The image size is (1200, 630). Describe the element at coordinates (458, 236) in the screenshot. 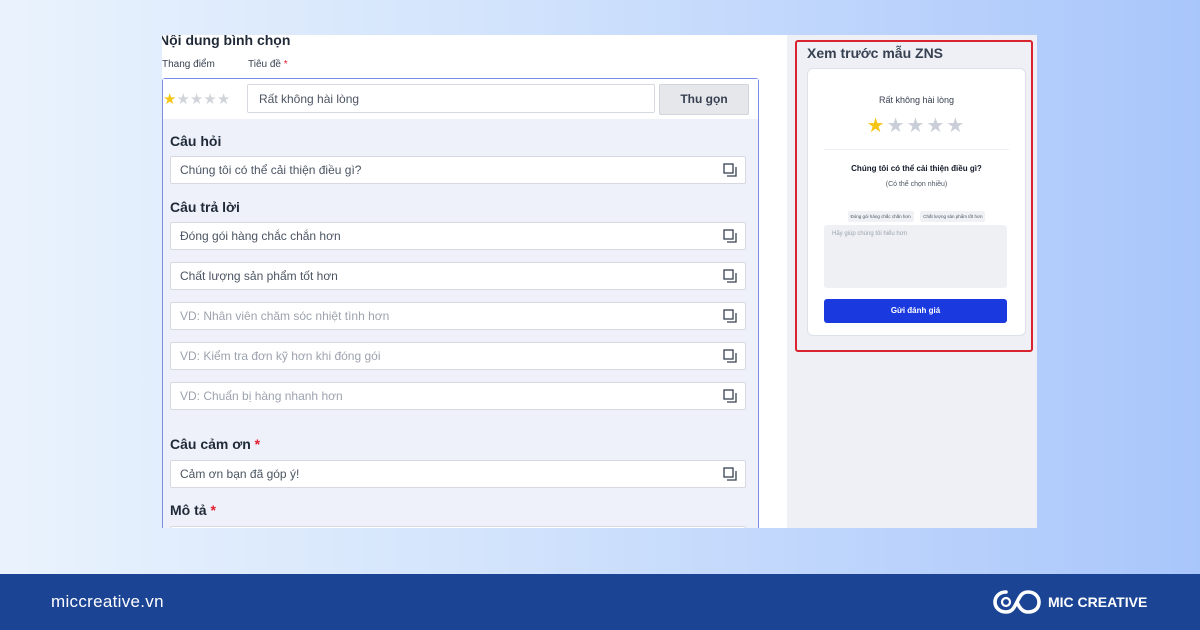

I see `answer-field-1: Đóng gói hàng chắc chắn hơn` at that location.